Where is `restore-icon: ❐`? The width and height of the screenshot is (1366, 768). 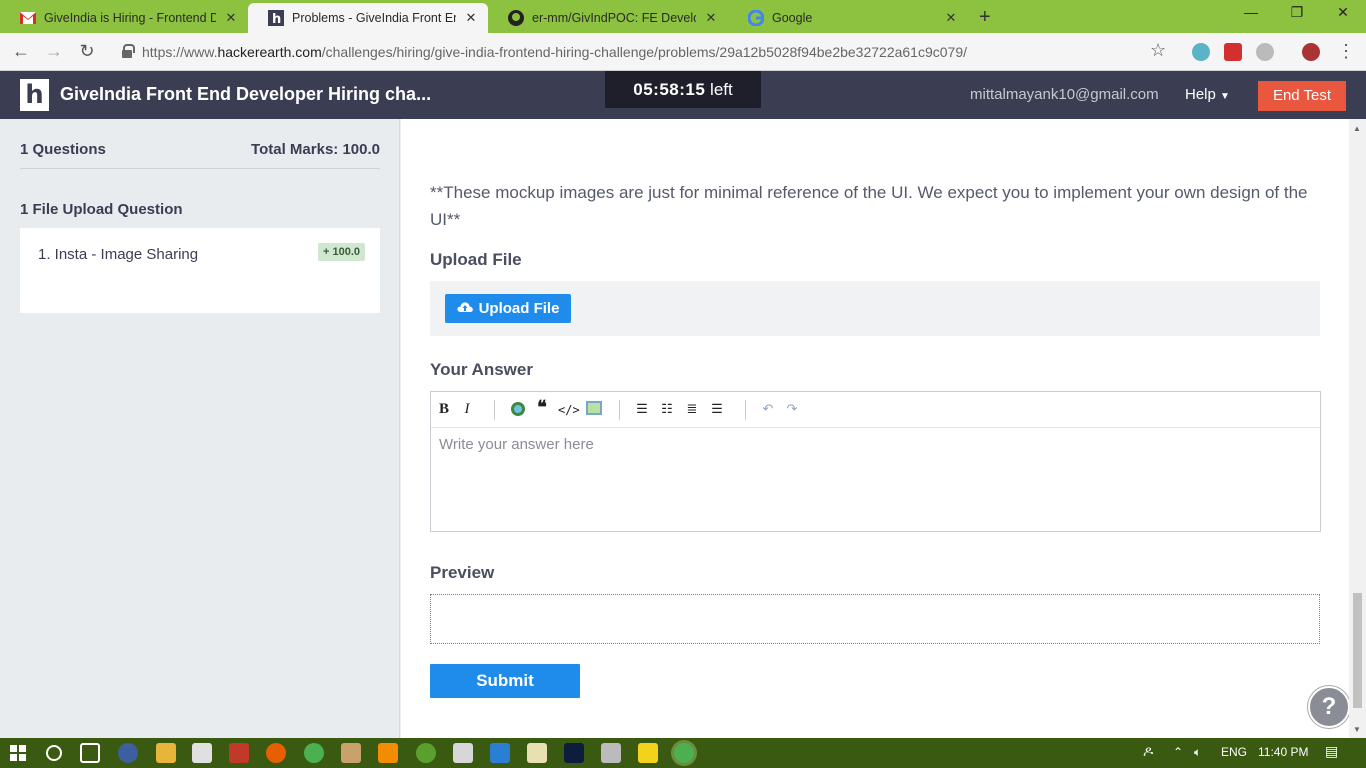
restore-icon: ❐ is located at coordinates (1297, 12).